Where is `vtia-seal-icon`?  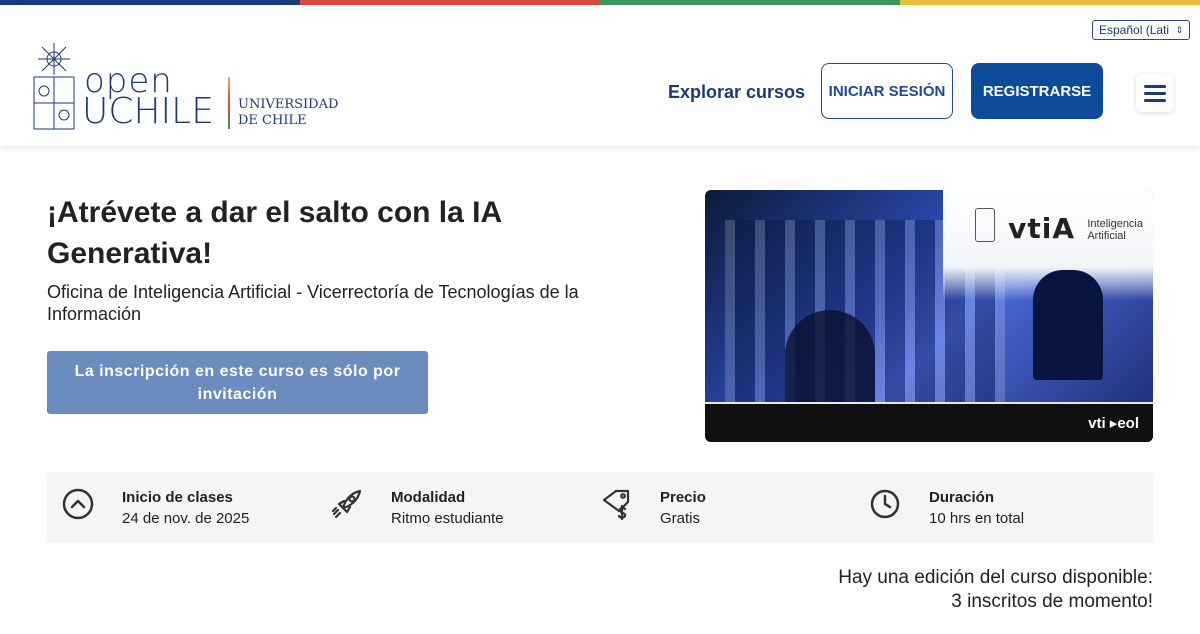
vtia-seal-icon is located at coordinates (985, 225).